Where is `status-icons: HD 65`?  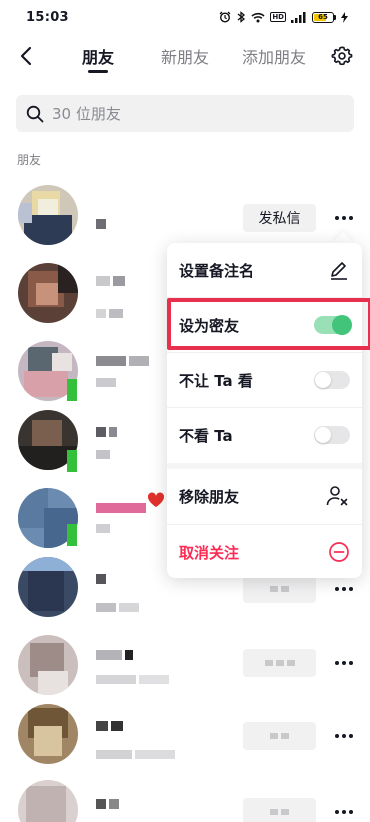
status-icons: HD 65 is located at coordinates (283, 17).